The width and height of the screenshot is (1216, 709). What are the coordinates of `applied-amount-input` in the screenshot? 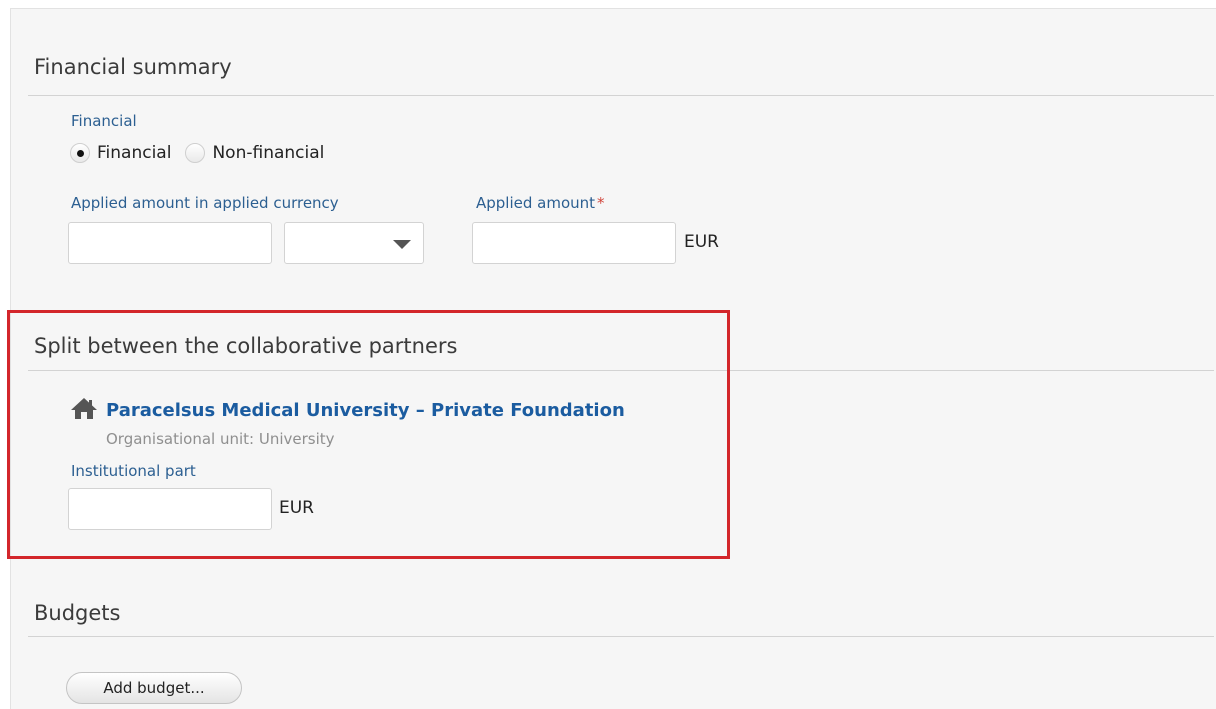 It's located at (574, 243).